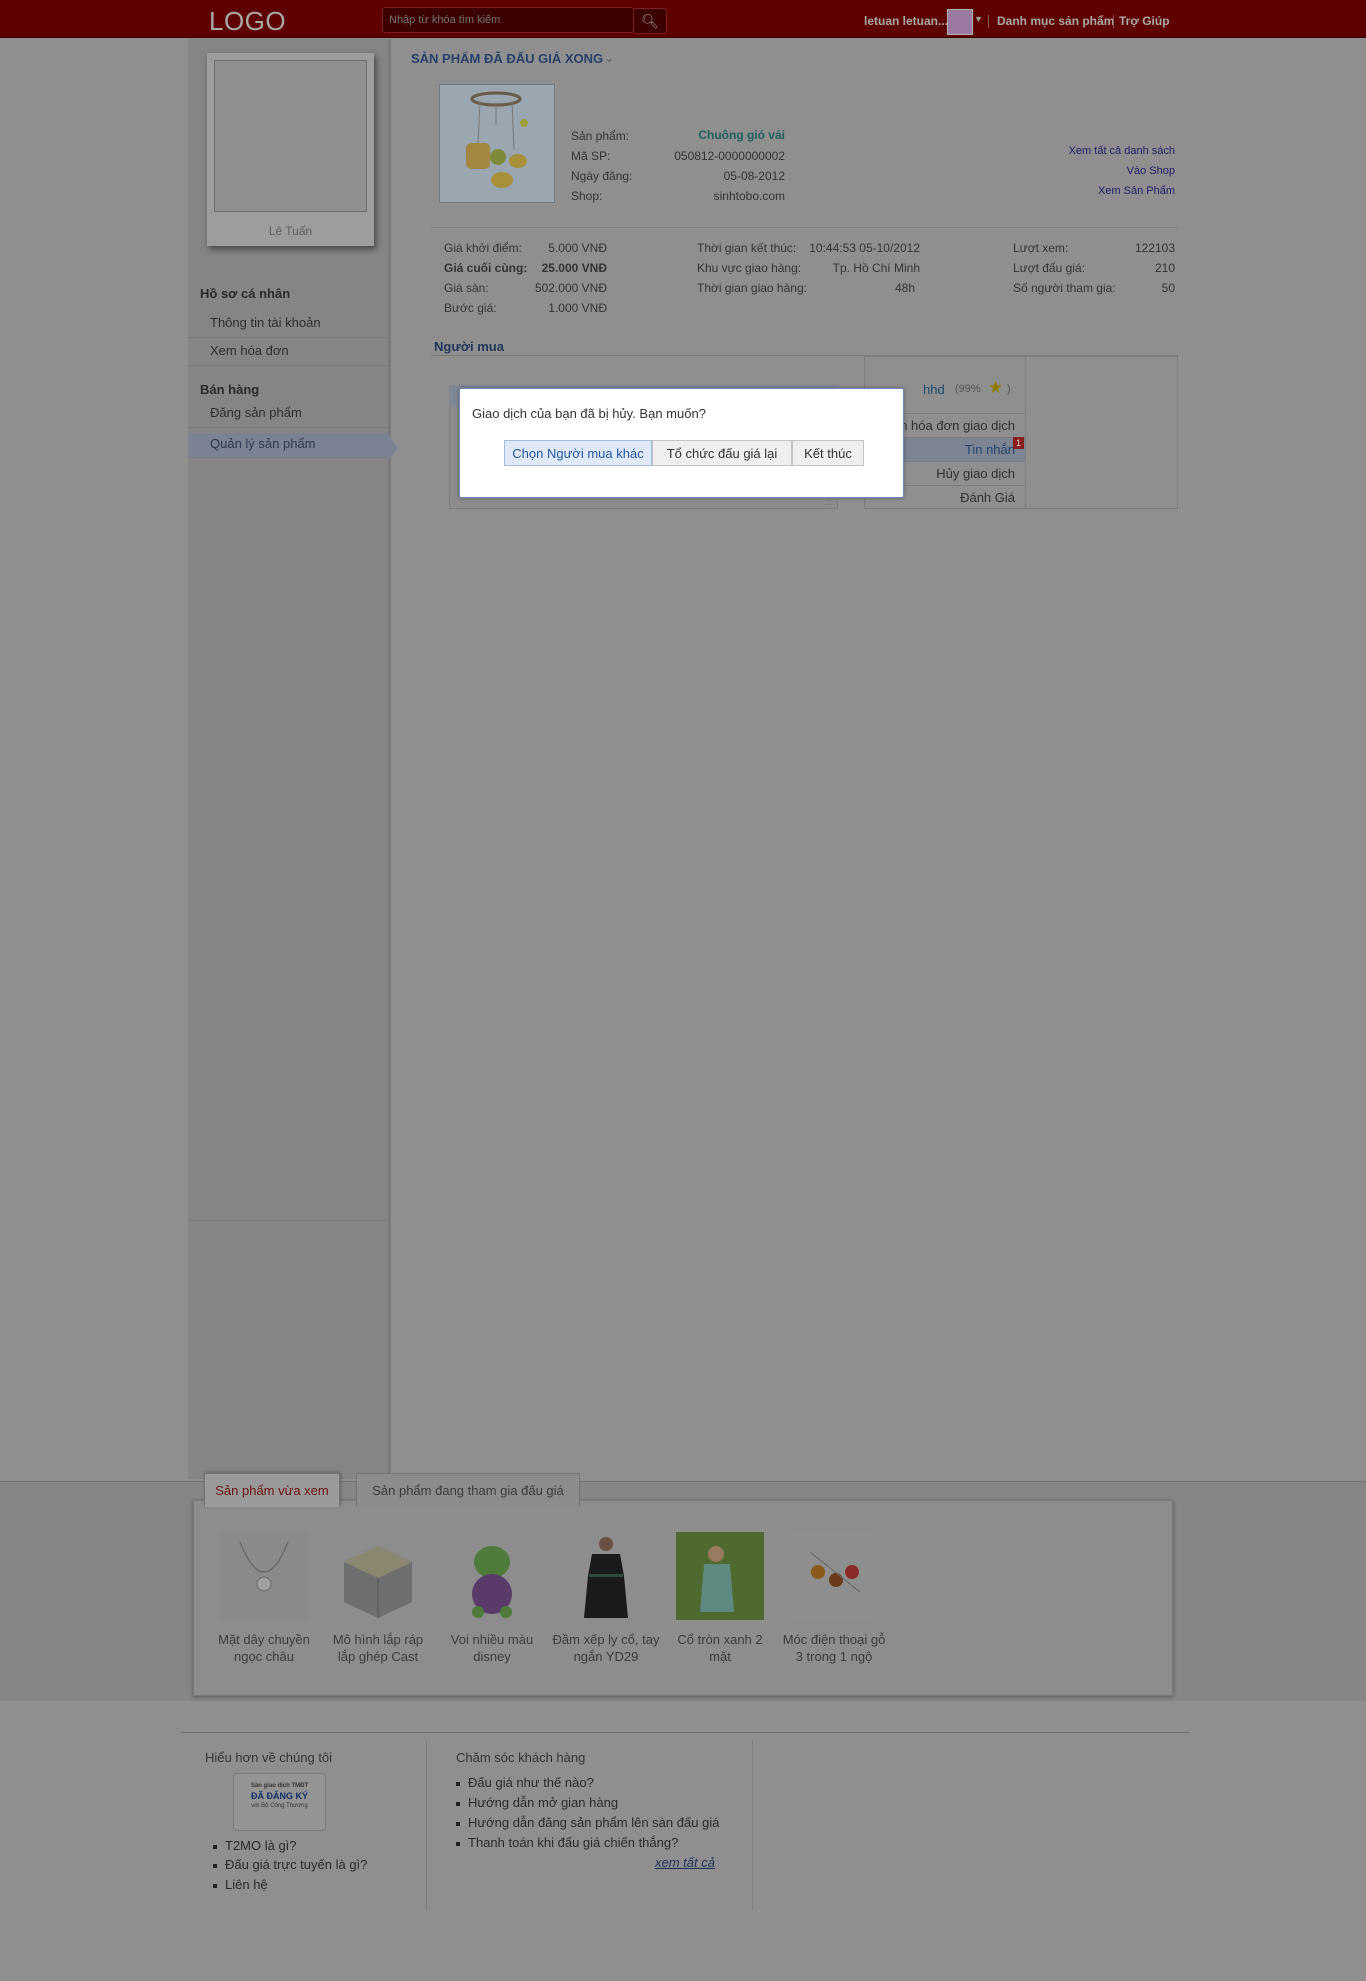 This screenshot has width=1366, height=1981. I want to click on search-input, so click(509, 20).